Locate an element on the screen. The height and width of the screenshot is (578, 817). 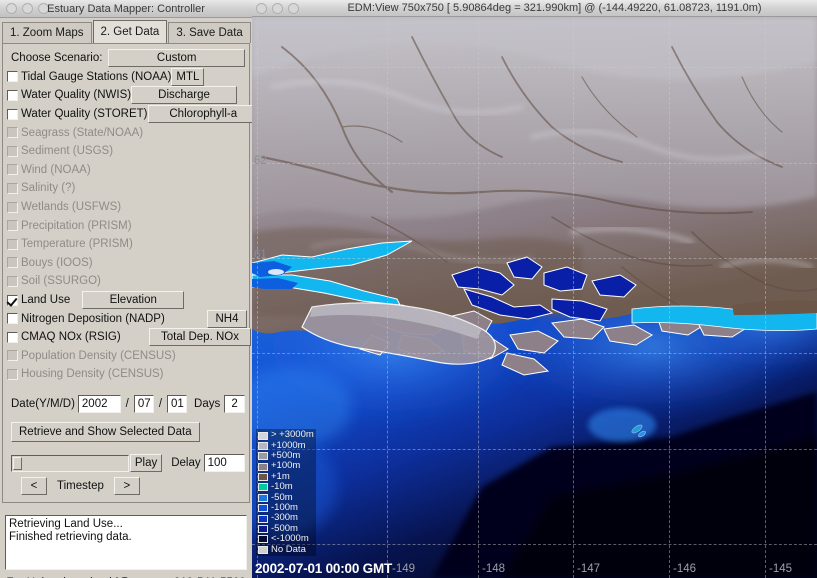
tab-zoom-maps: 1. Zoom Maps is located at coordinates (47, 32).